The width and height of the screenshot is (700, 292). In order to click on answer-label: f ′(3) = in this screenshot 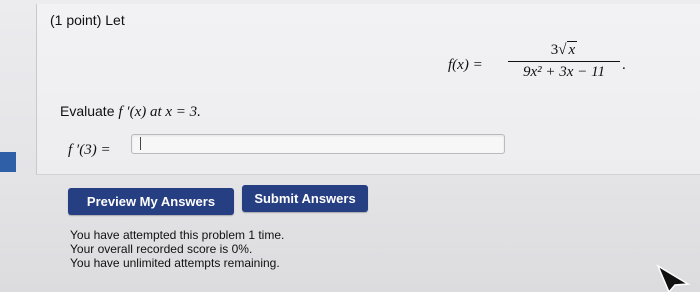, I will do `click(89, 150)`.